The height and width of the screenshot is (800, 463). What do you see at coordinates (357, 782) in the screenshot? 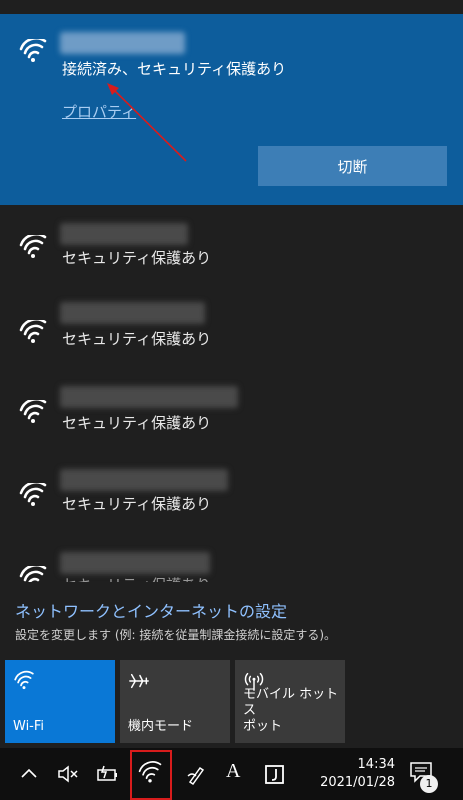
I see `clock-date: 2021/01/28` at bounding box center [357, 782].